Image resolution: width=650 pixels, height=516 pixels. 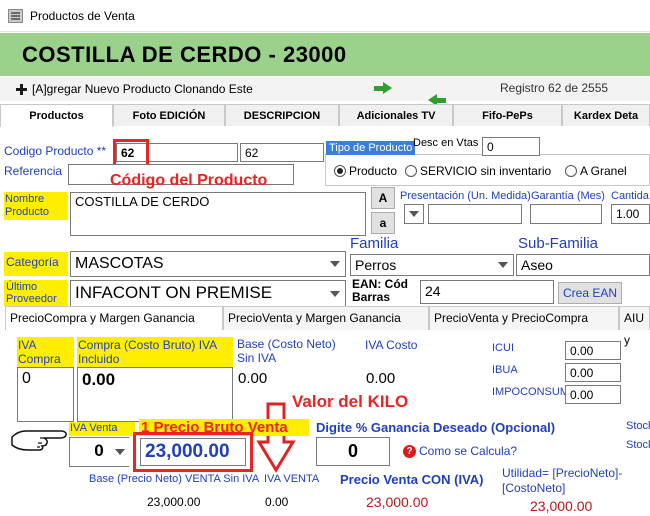 What do you see at coordinates (558, 243) in the screenshot?
I see `subfamilia-label: Sub-Familia` at bounding box center [558, 243].